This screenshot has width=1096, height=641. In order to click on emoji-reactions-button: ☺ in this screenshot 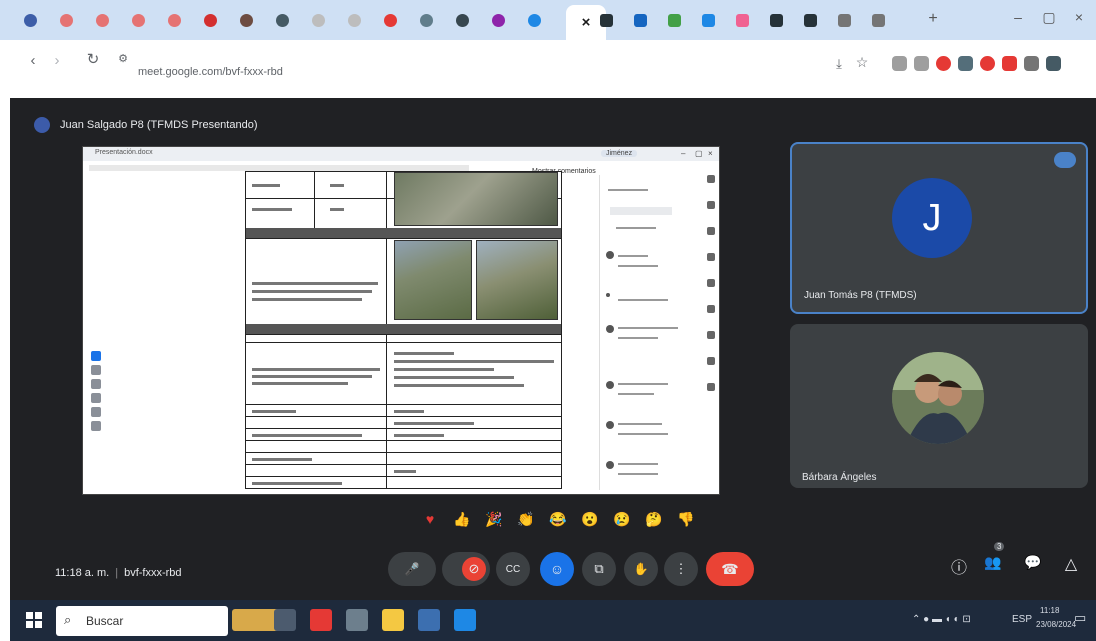, I will do `click(557, 569)`.